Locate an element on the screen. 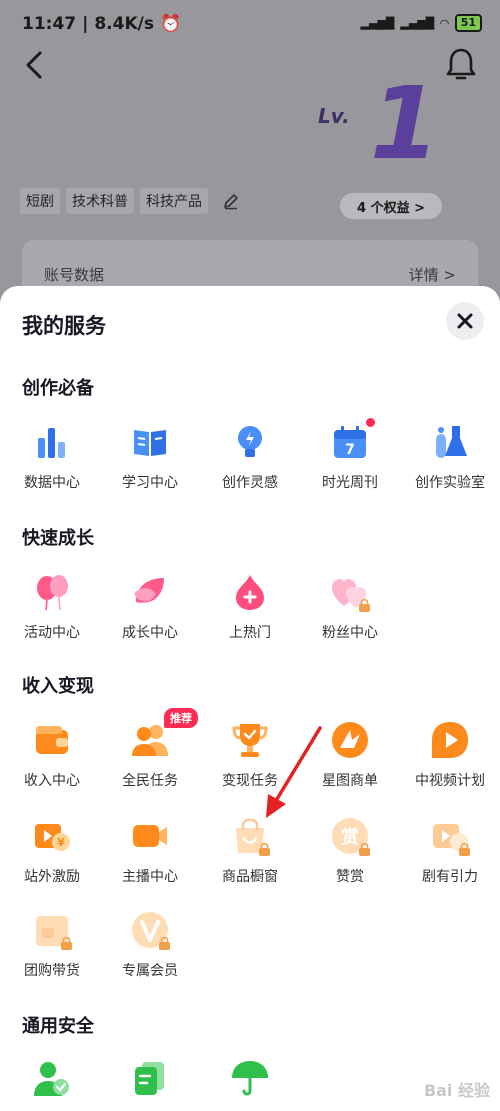 This screenshot has height=1111, width=500. notification-dot is located at coordinates (370, 422).